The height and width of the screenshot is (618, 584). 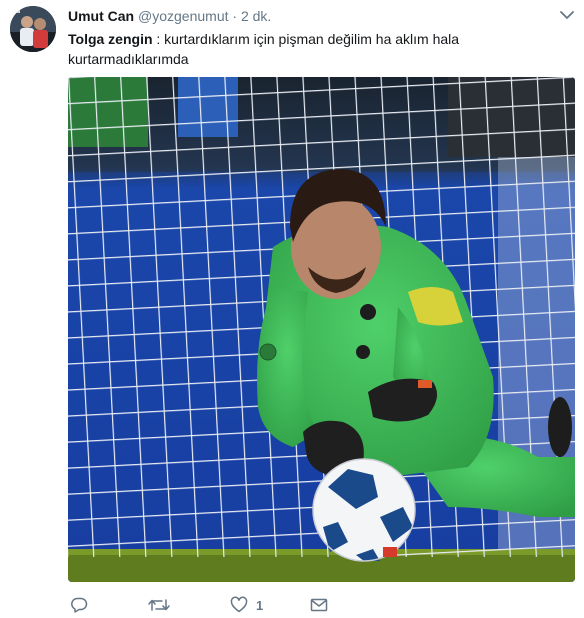 I want to click on direct-message-button, so click(x=319, y=605).